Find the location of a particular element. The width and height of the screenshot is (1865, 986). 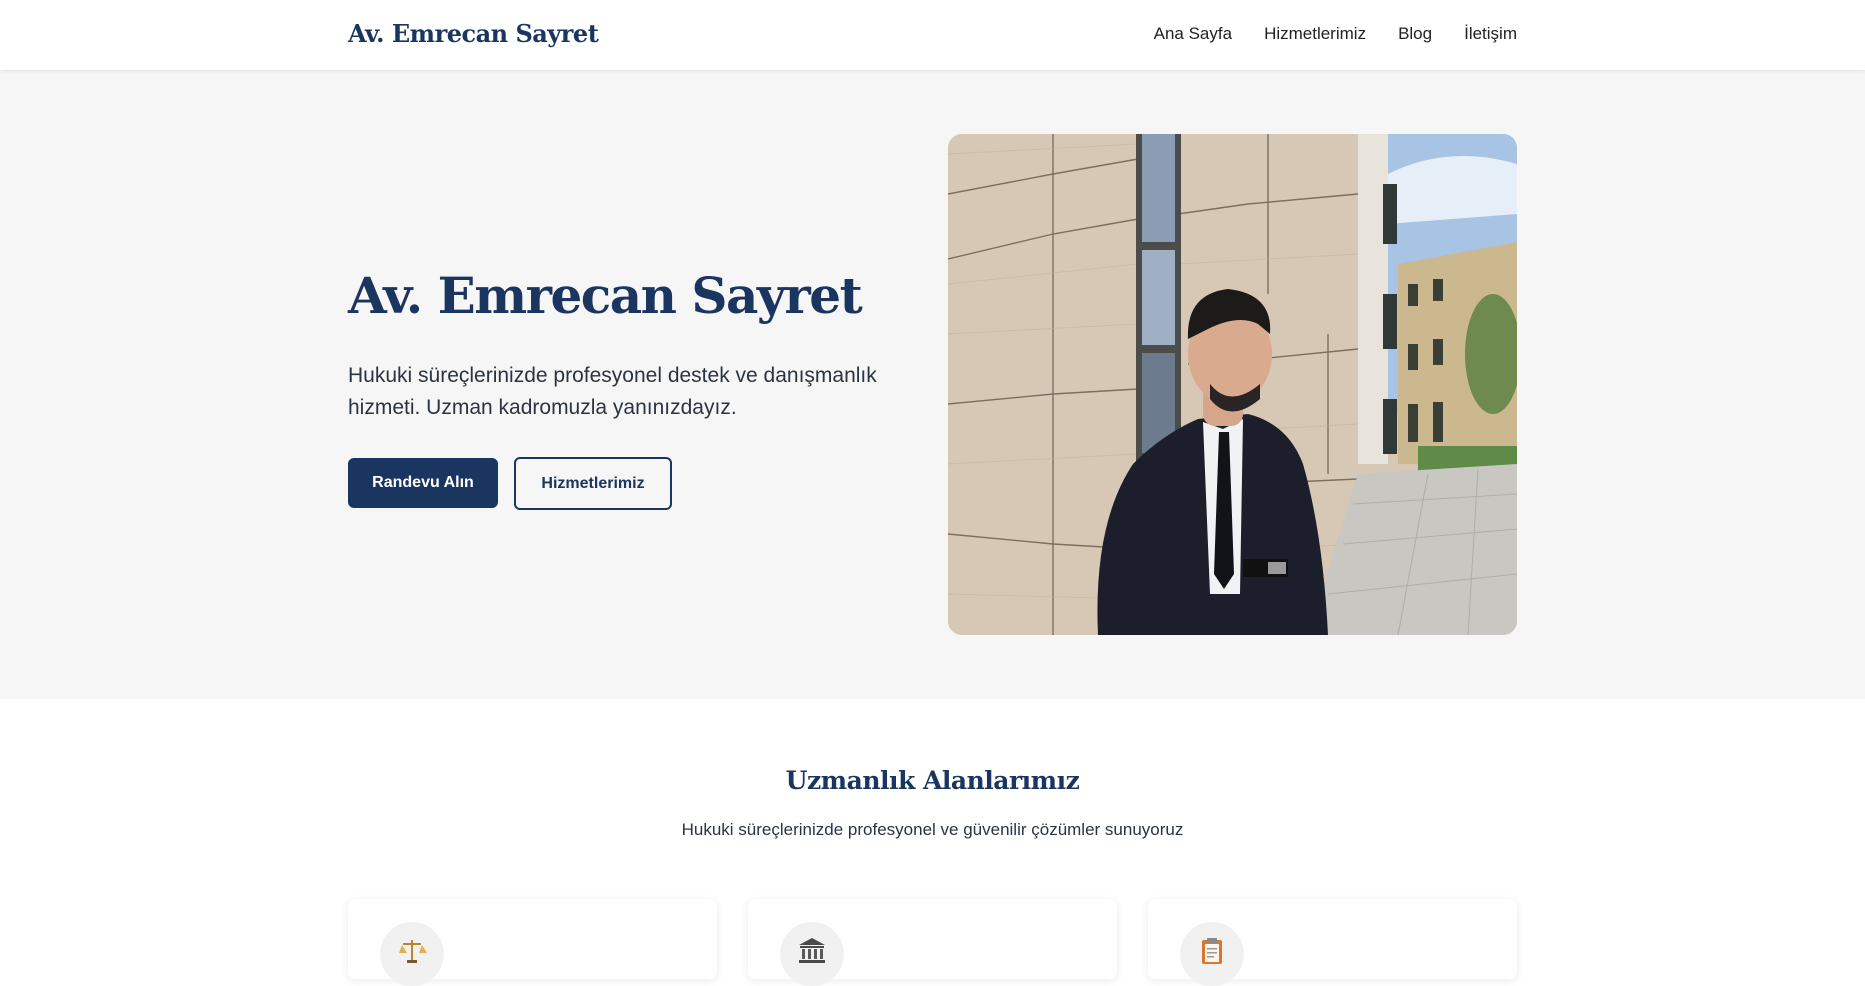

site-logo-text: Av. Emrecan Sayret is located at coordinates (473, 33).